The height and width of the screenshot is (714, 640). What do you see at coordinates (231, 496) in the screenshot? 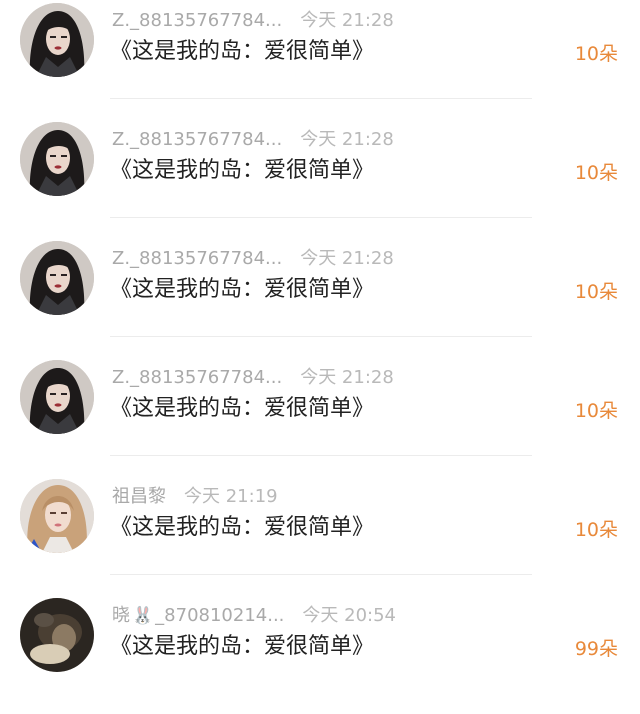
I see `timestamp: 今天 21:19` at bounding box center [231, 496].